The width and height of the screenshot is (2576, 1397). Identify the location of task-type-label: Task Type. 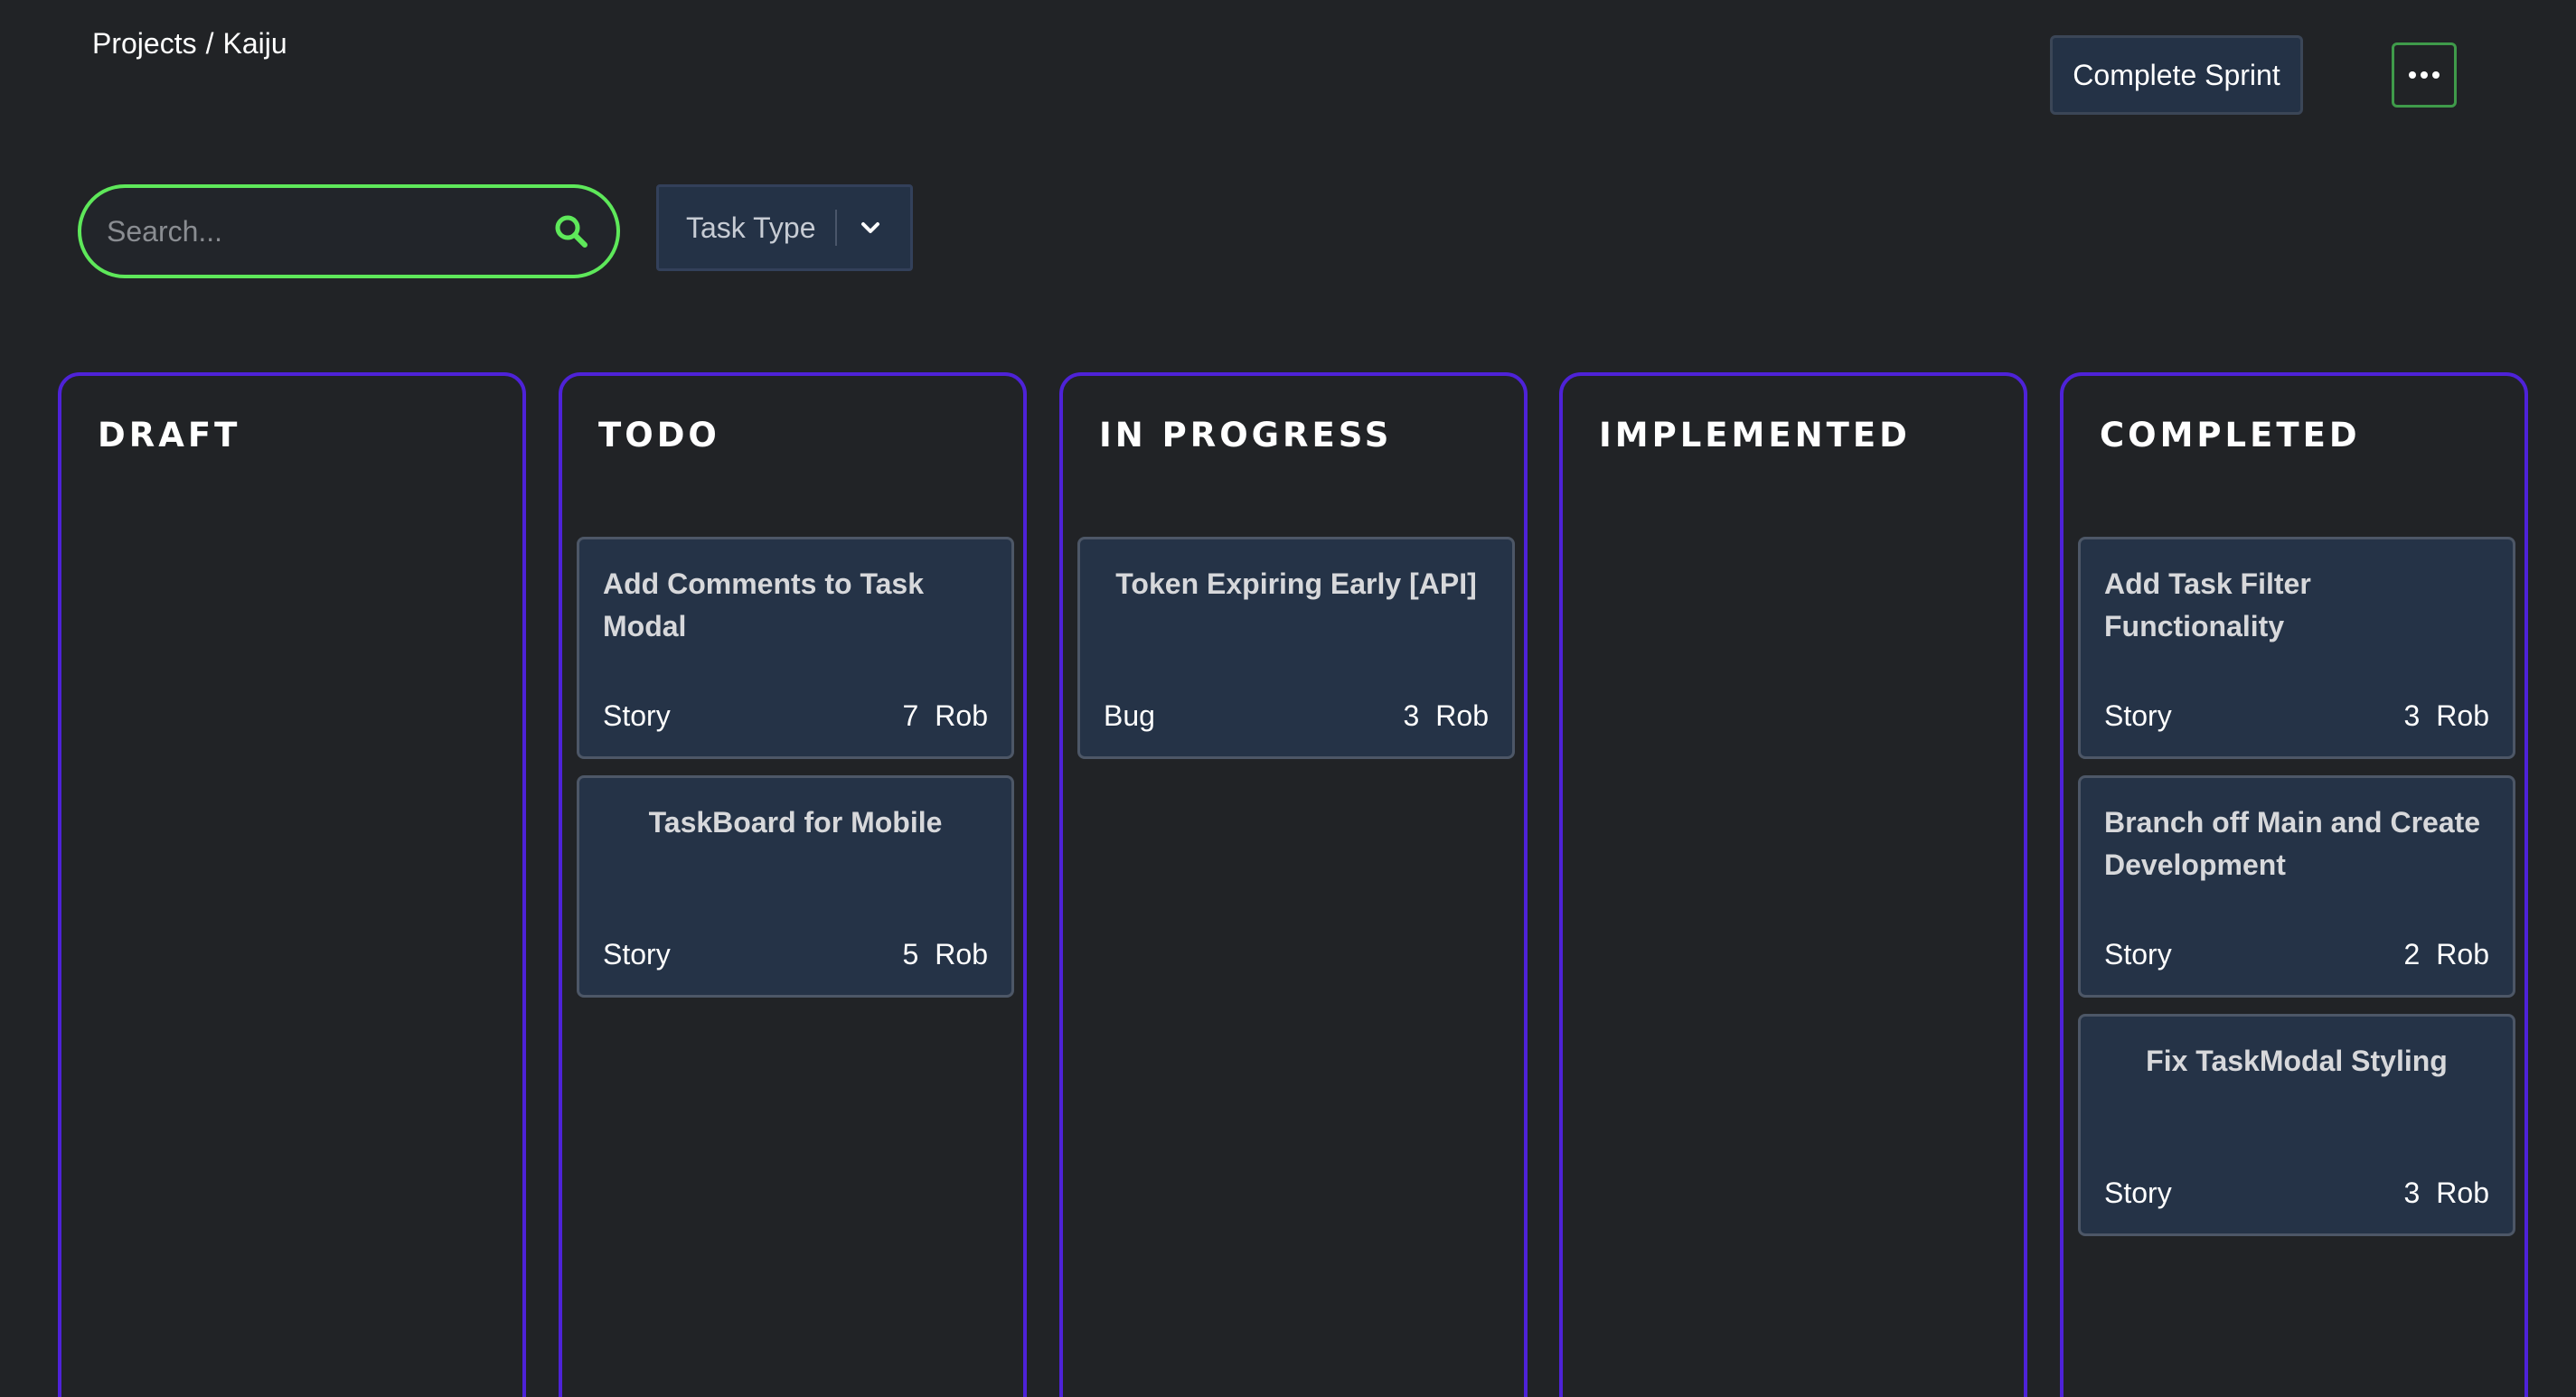
(751, 227).